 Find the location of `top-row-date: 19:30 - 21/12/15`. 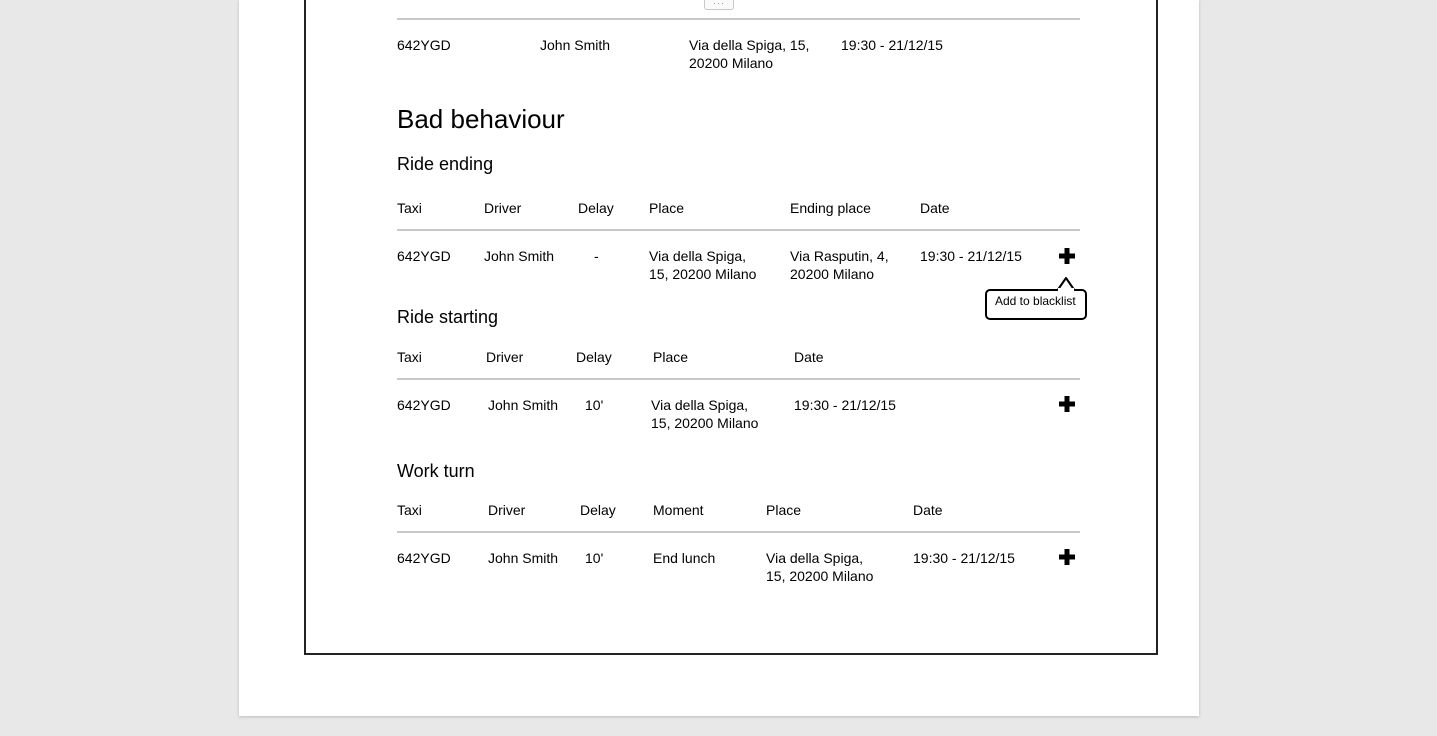

top-row-date: 19:30 - 21/12/15 is located at coordinates (892, 45).